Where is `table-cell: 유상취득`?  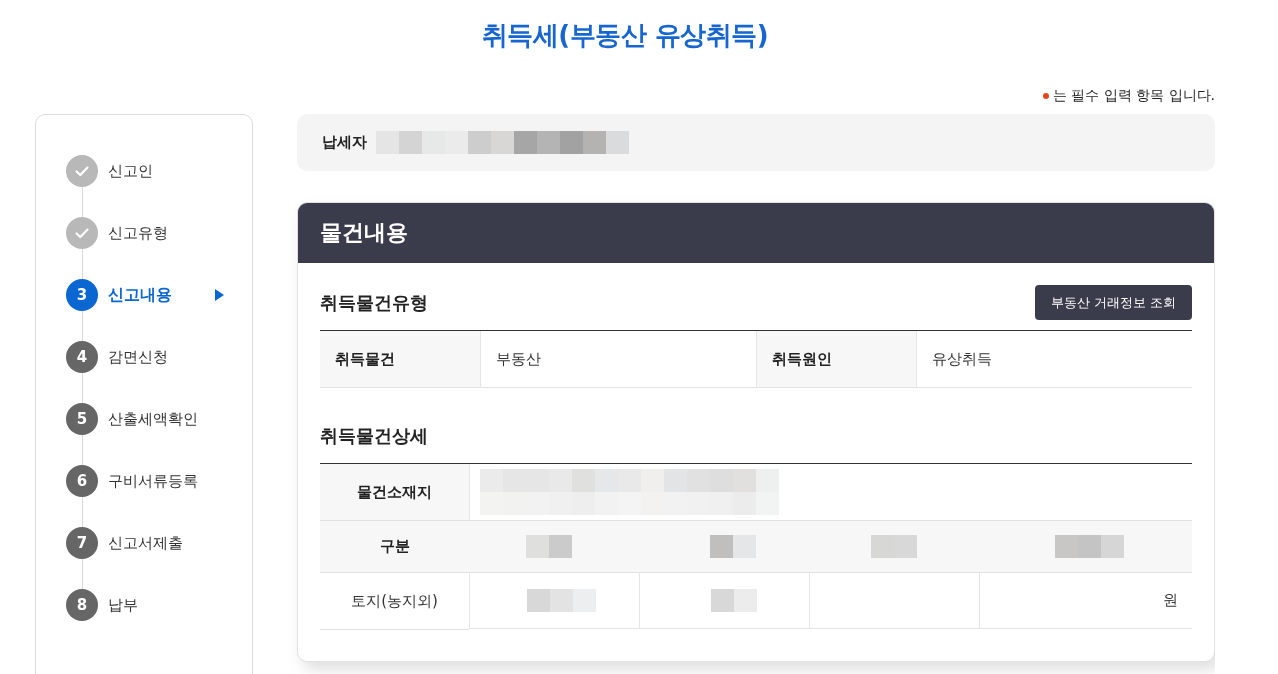 table-cell: 유상취득 is located at coordinates (1054, 359).